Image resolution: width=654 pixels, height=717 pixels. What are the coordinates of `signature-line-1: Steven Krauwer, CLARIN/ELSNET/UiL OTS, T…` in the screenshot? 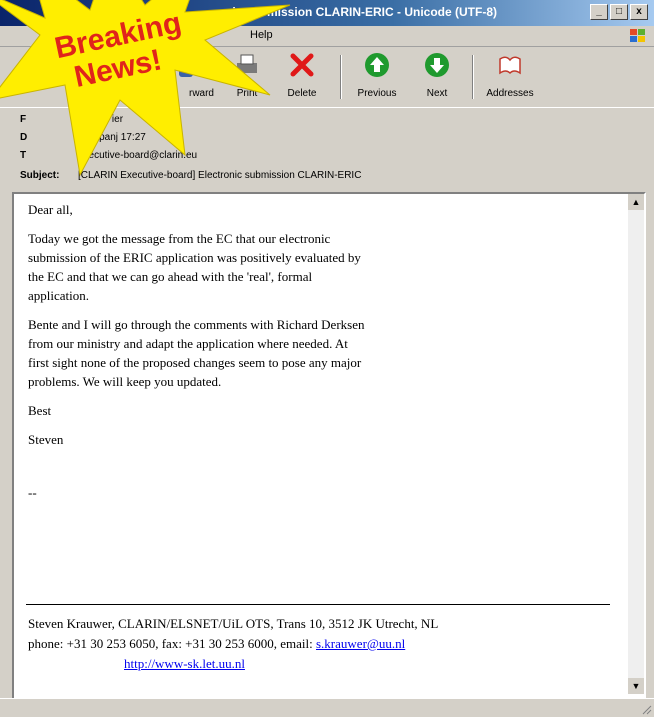 It's located at (233, 623).